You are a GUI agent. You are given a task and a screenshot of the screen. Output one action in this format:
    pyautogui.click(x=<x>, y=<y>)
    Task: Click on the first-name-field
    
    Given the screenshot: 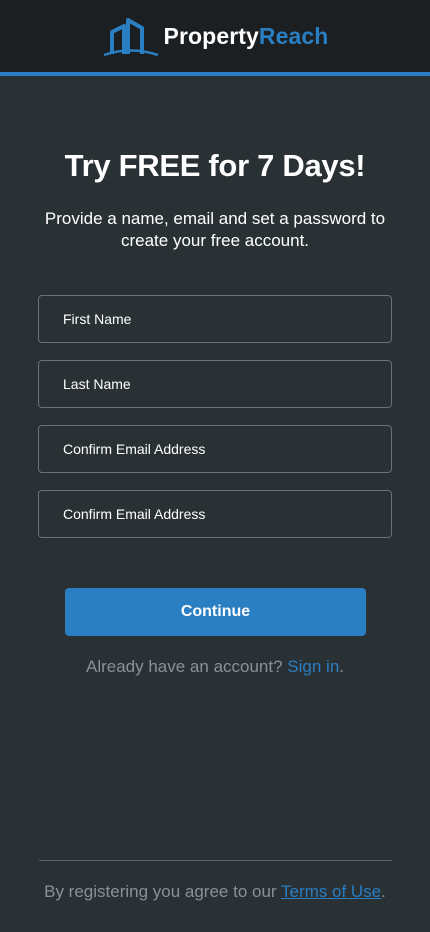 What is the action you would take?
    pyautogui.click(x=215, y=319)
    